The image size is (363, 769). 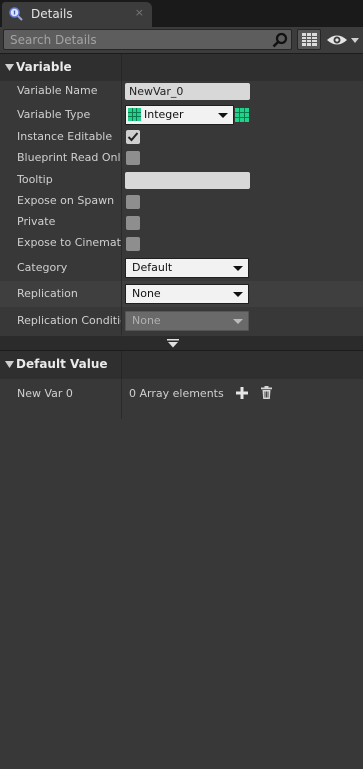 I want to click on row-replication-condition: Replication Condition None, so click(x=181, y=321).